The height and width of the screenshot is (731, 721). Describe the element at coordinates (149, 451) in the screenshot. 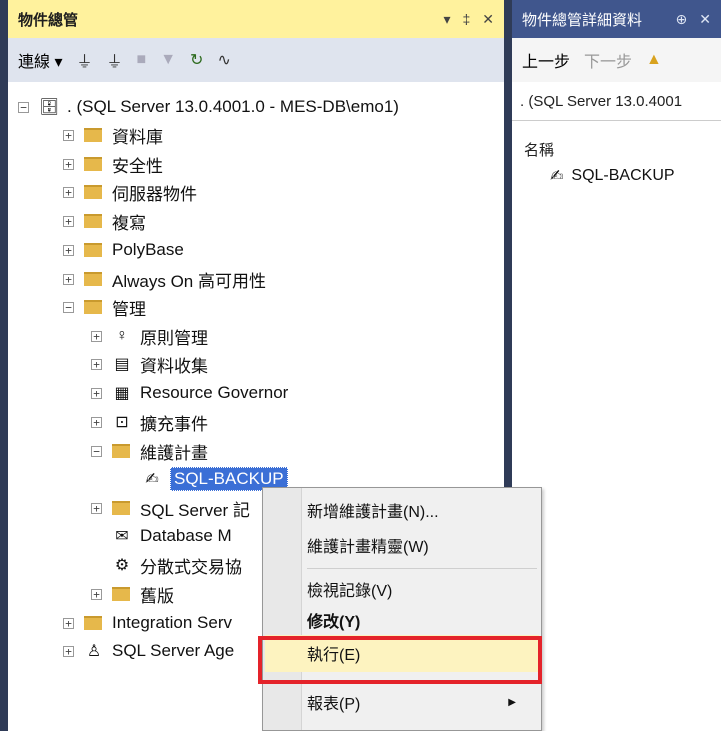

I see `tree-node: − 維護計畫` at that location.